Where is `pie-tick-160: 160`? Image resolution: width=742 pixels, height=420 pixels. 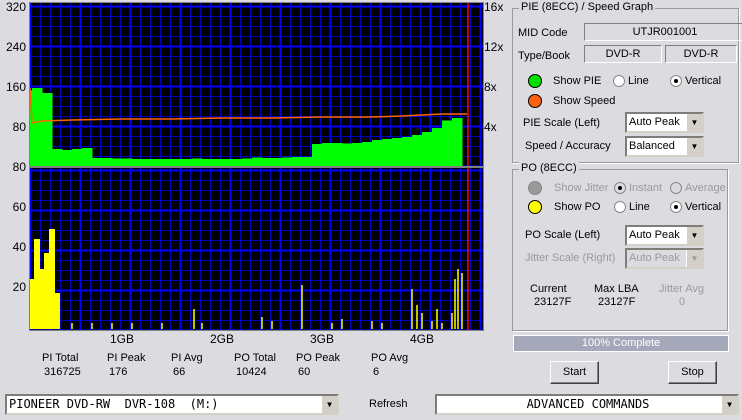
pie-tick-160: 160 is located at coordinates (15, 87).